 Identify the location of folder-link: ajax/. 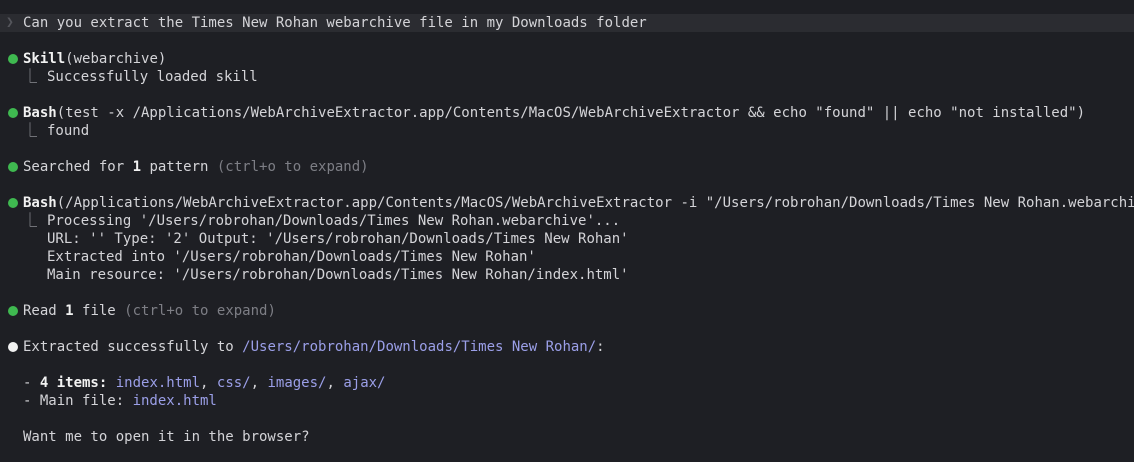
(364, 383).